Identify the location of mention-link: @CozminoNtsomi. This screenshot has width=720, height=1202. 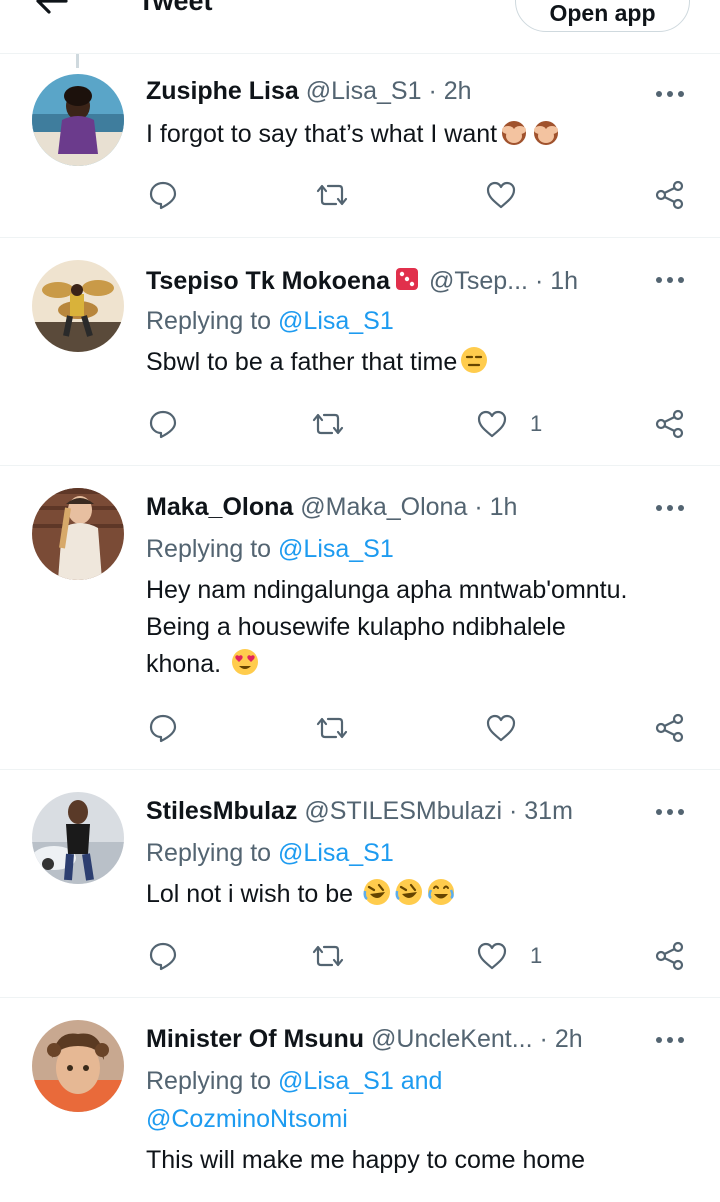
(247, 1119).